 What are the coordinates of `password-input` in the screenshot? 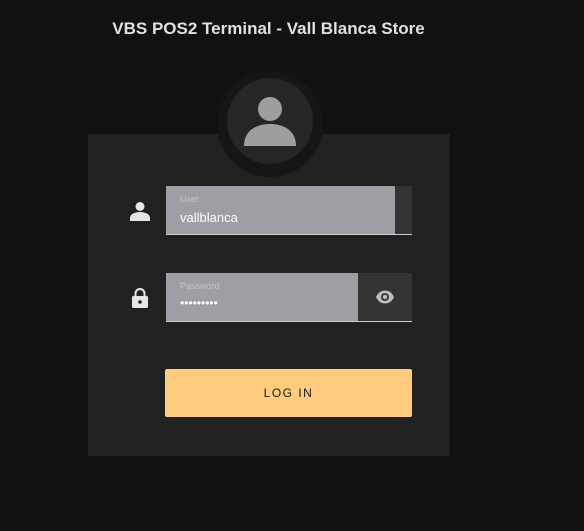 It's located at (280, 303).